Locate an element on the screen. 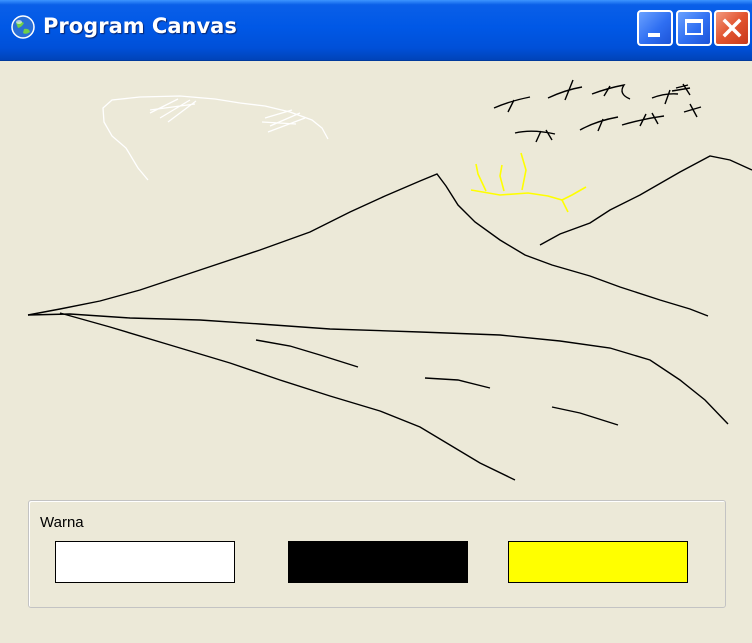  minimize-icon is located at coordinates (654, 35).